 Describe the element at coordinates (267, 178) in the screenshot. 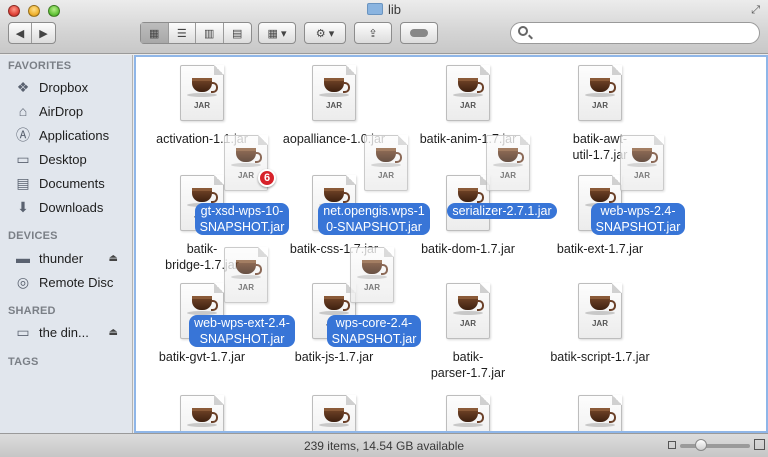

I see `drag-count-badge: 6` at that location.